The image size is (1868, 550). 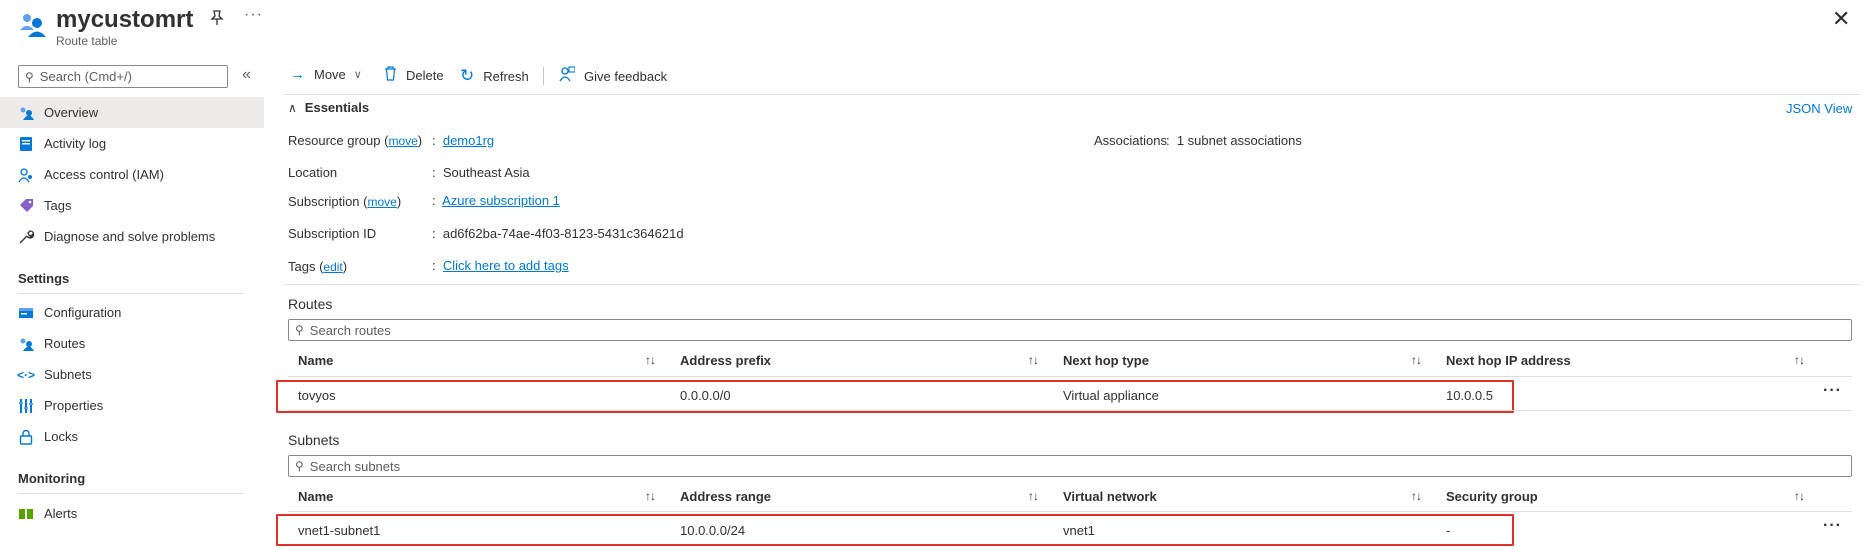 What do you see at coordinates (26, 406) in the screenshot?
I see `properties-icon` at bounding box center [26, 406].